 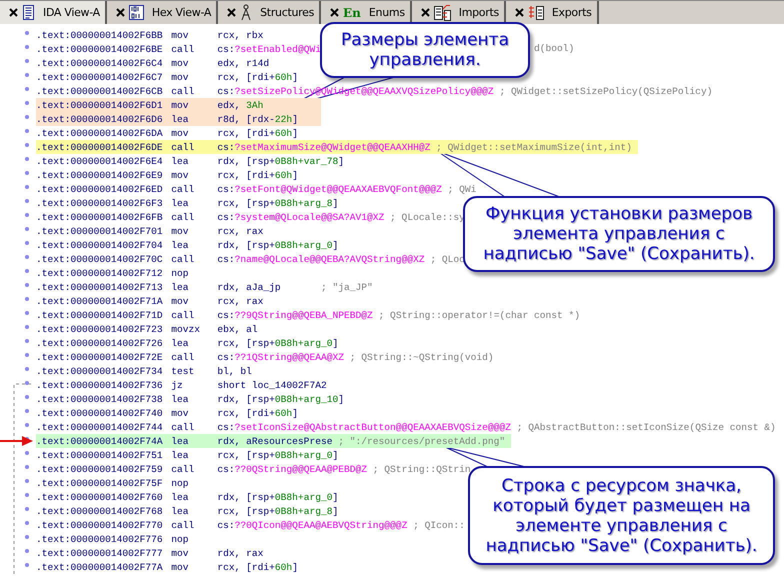 What do you see at coordinates (100, 175) in the screenshot?
I see `address-text: .text:000000014002F6E9` at bounding box center [100, 175].